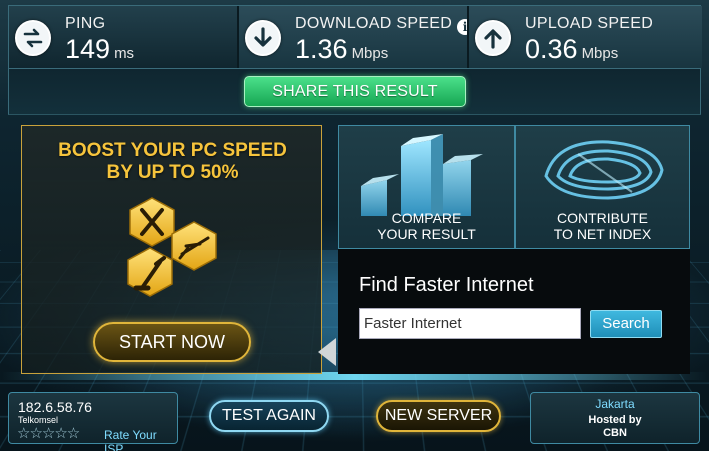  Describe the element at coordinates (470, 323) in the screenshot. I see `search-input` at that location.